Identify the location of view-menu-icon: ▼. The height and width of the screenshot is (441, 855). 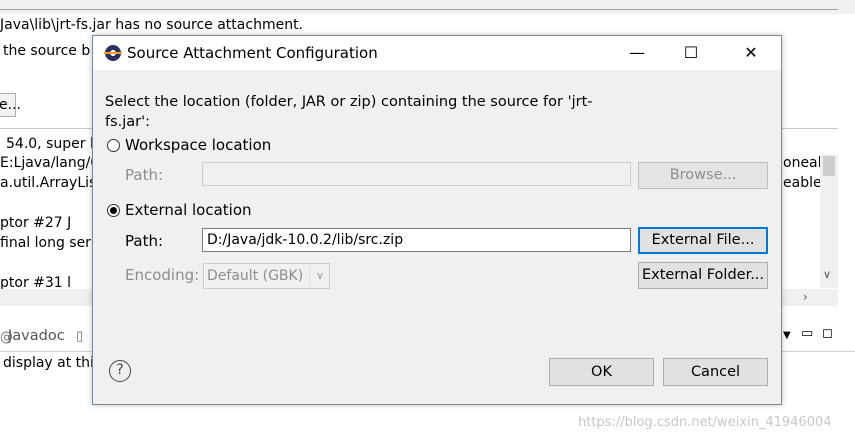
(787, 335).